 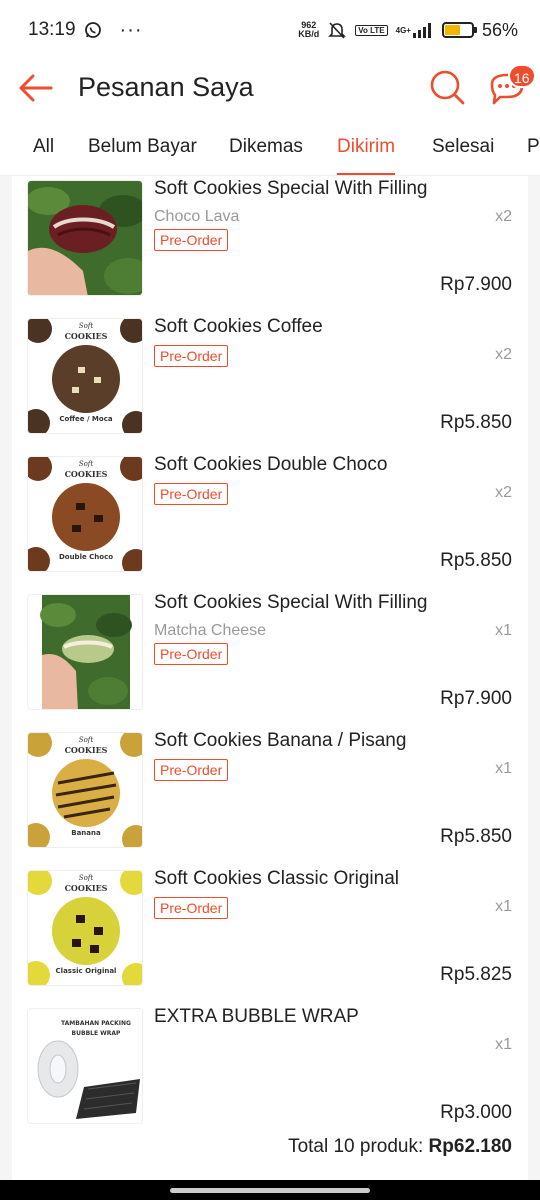 I want to click on search-button, so click(x=448, y=88).